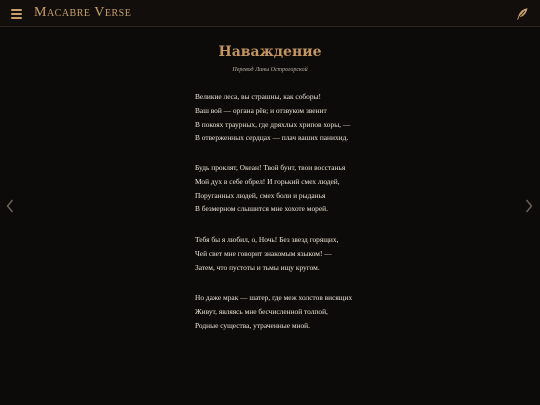 The image size is (540, 405). I want to click on previous-poem-button, so click(10, 206).